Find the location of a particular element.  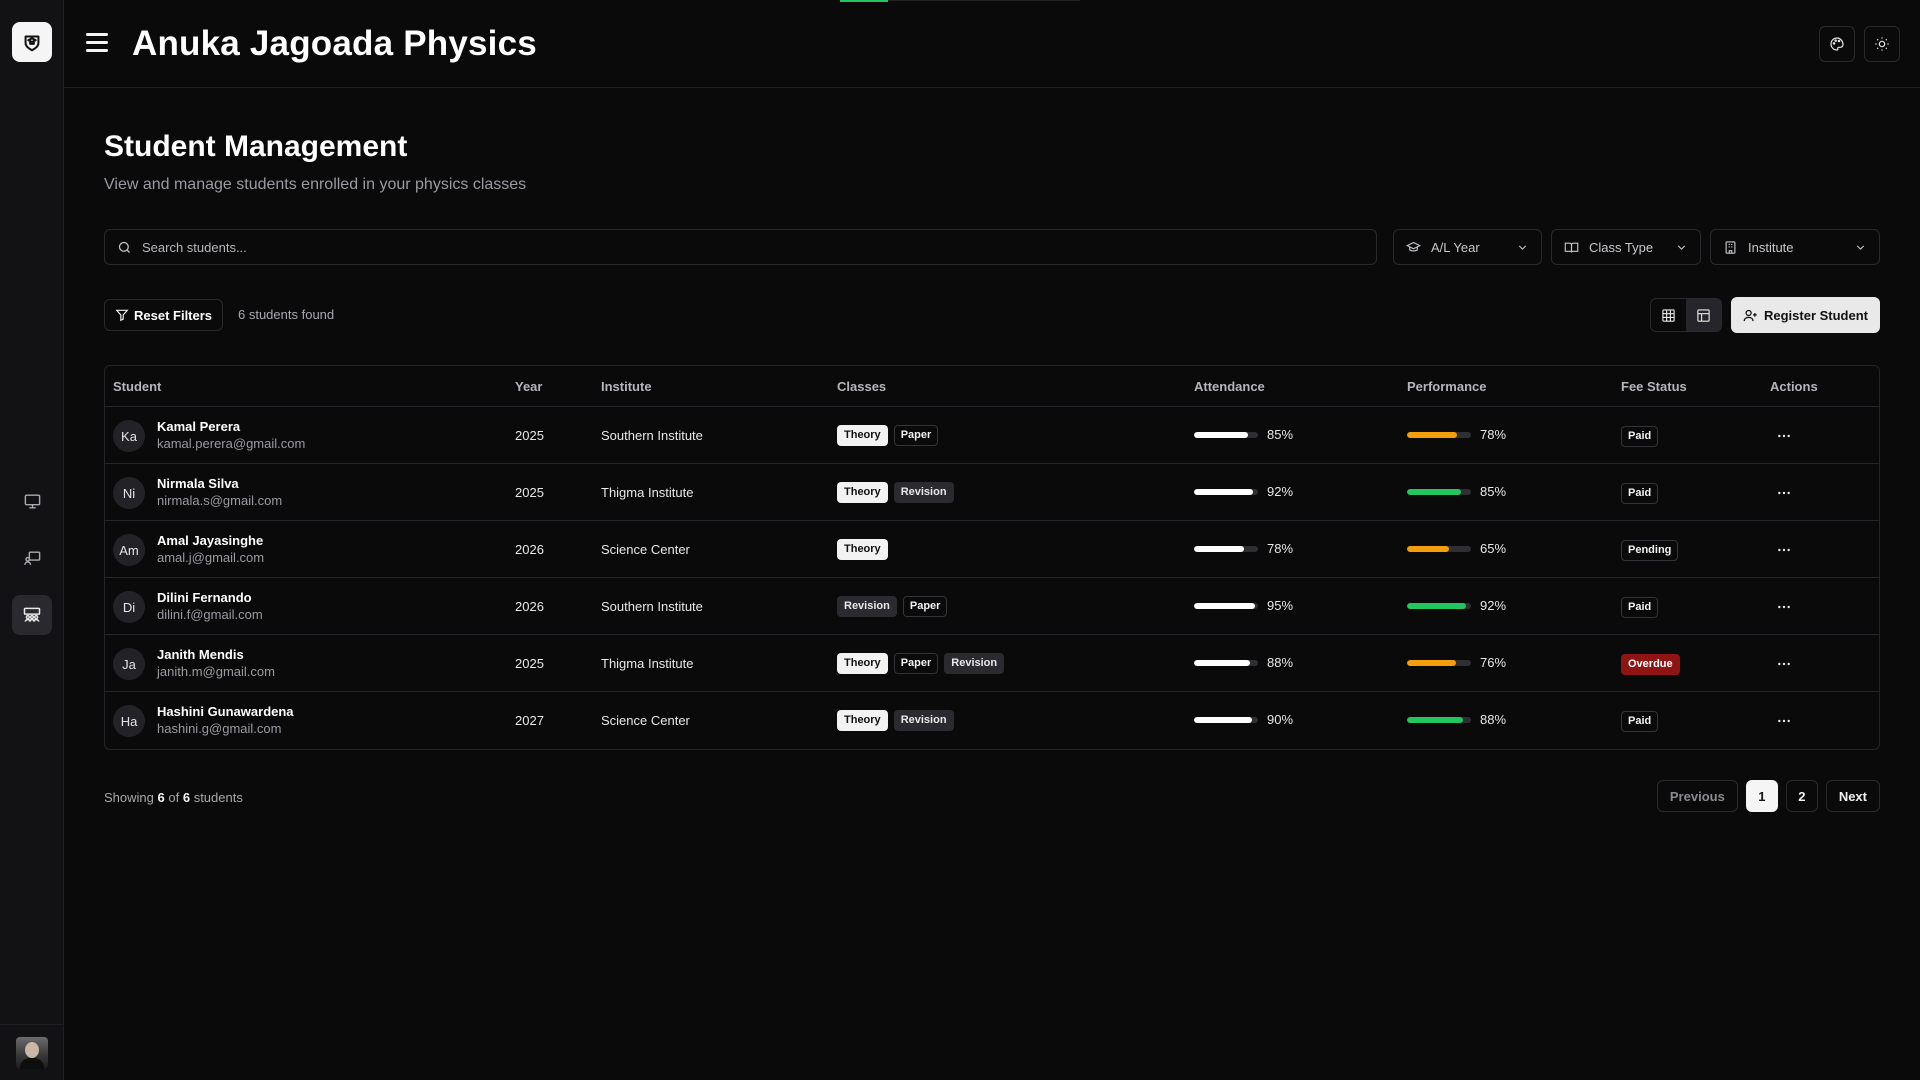

graduation-shield-icon is located at coordinates (32, 43).